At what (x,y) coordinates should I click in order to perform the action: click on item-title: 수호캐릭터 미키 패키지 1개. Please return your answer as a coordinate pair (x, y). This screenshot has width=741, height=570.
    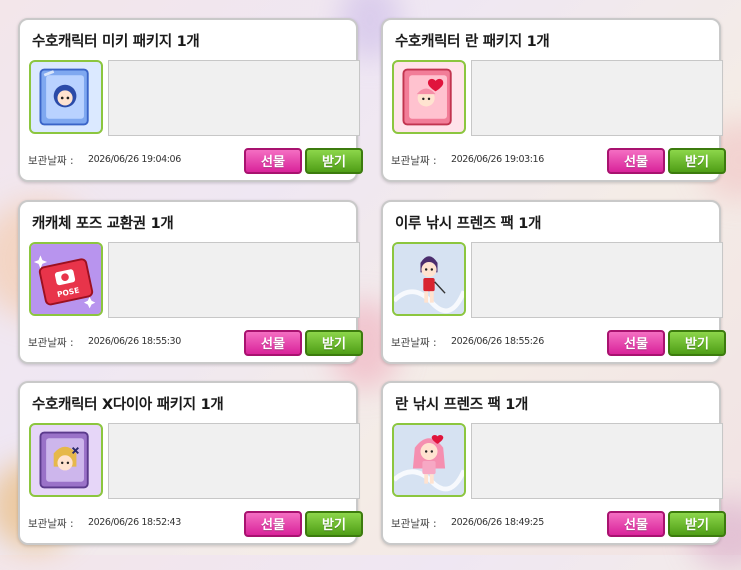
    Looking at the image, I should click on (116, 42).